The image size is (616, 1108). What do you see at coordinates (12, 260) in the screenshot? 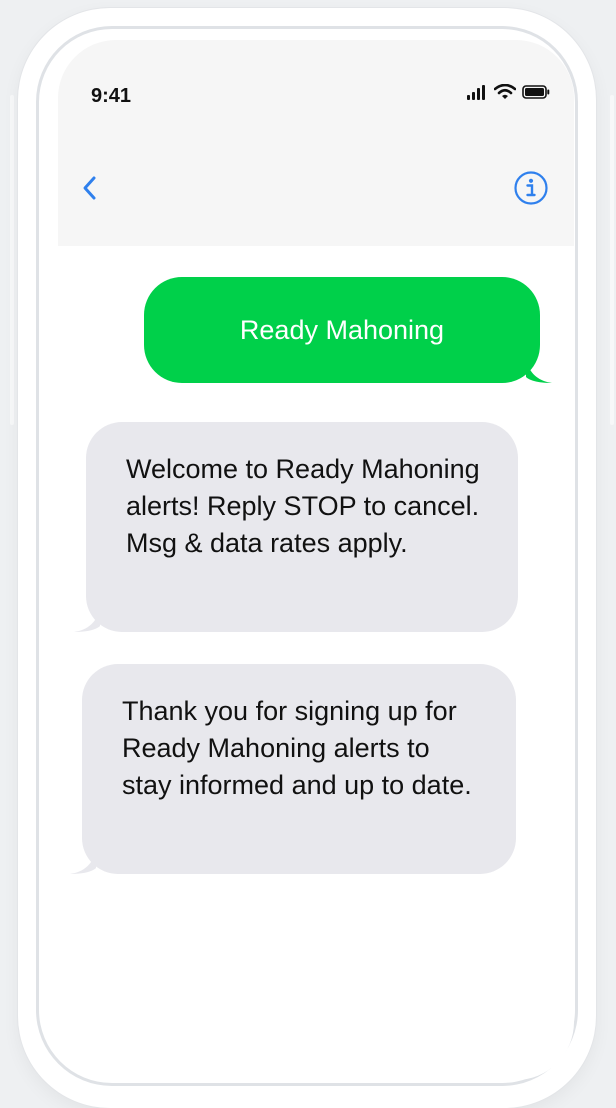
I see `background-edge-left` at bounding box center [12, 260].